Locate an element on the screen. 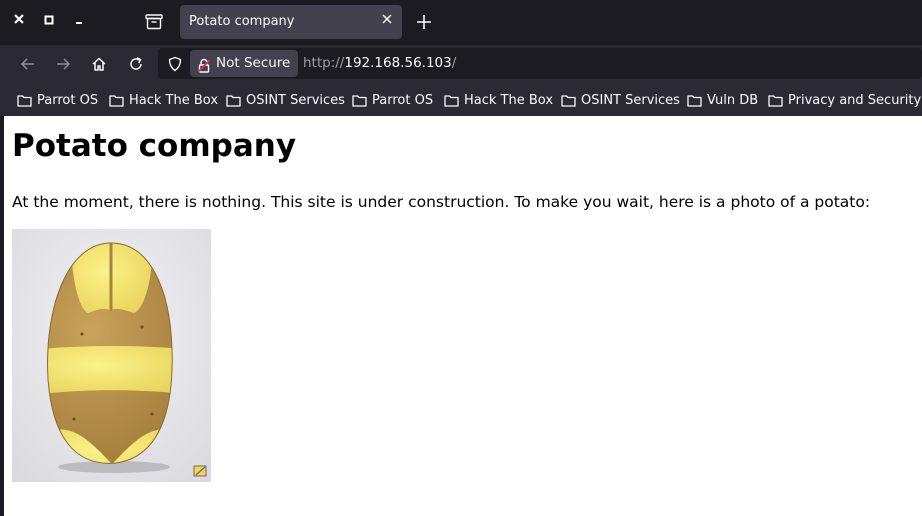  forward-arrow-icon is located at coordinates (63, 64).